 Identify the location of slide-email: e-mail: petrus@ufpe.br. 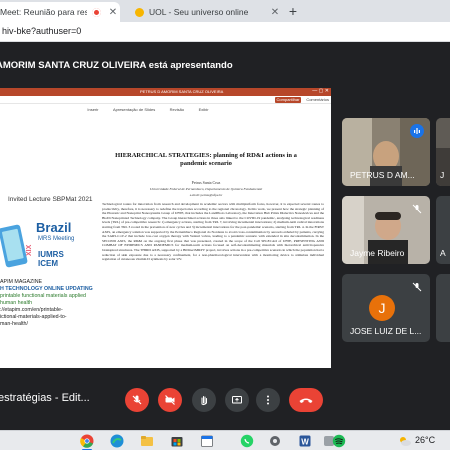
(206, 195).